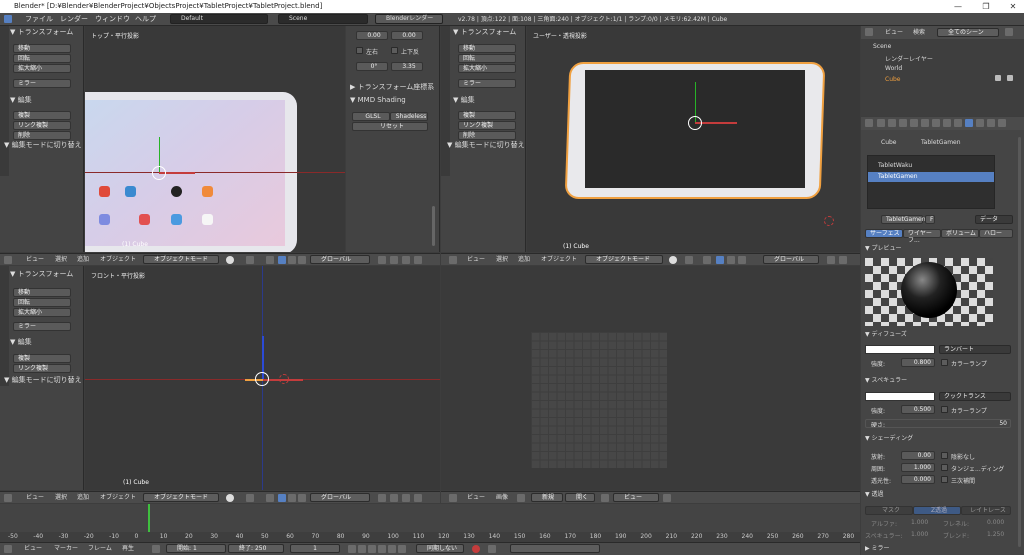 The width and height of the screenshot is (1024, 555). Describe the element at coordinates (42, 326) in the screenshot. I see `mirror-button: ミラー` at that location.